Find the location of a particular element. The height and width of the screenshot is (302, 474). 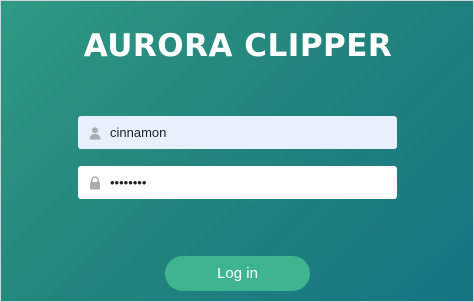

username-input is located at coordinates (245, 132).